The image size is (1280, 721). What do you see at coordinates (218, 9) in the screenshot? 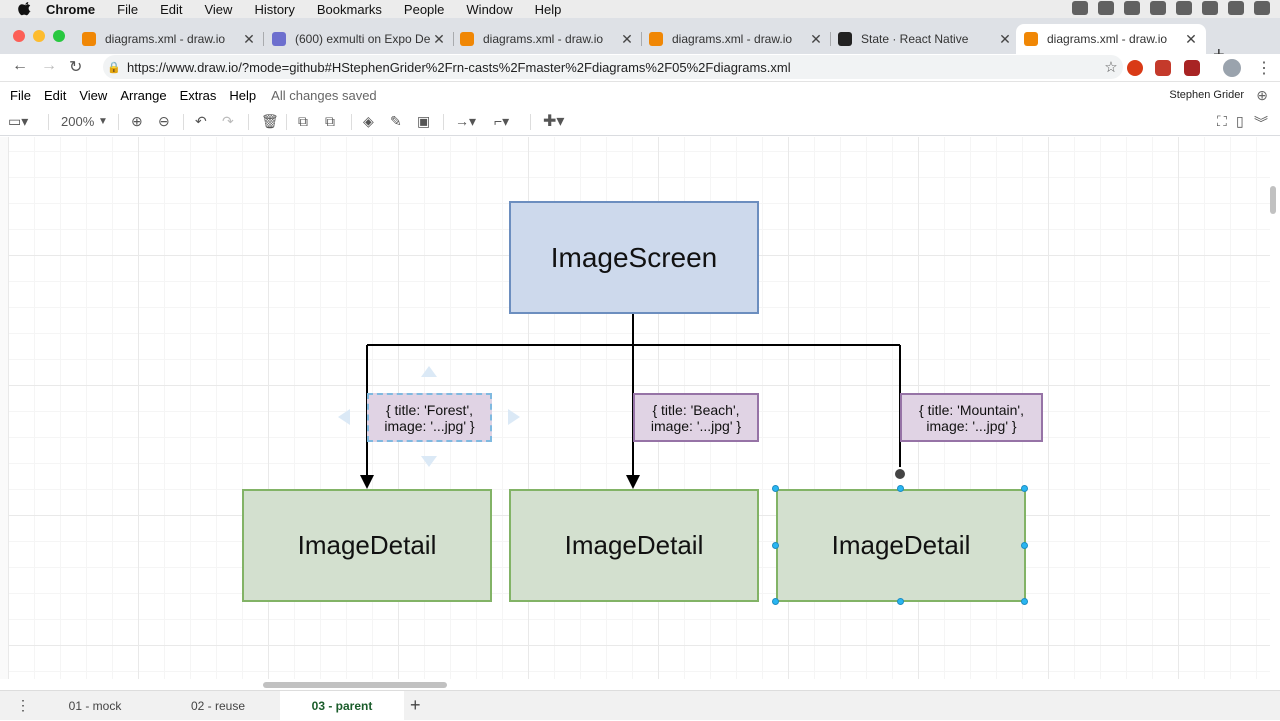
I see `menu-view: View` at bounding box center [218, 9].